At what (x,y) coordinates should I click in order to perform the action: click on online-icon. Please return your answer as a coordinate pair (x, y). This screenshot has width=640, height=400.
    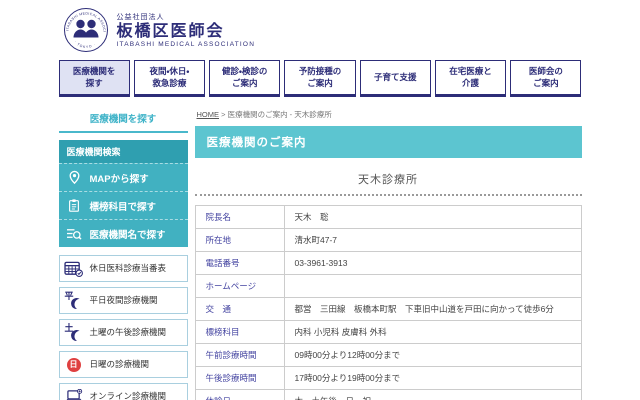
    Looking at the image, I should click on (74, 394).